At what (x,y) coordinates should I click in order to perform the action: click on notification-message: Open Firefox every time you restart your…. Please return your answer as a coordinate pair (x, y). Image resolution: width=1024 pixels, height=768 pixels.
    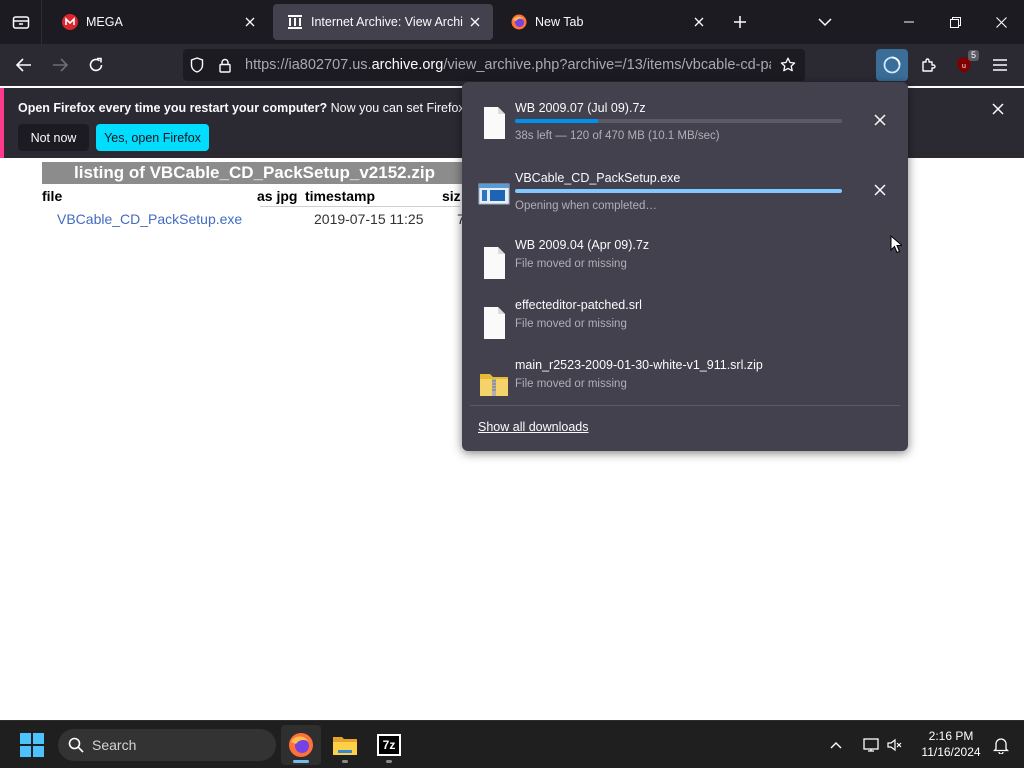
    Looking at the image, I should click on (248, 108).